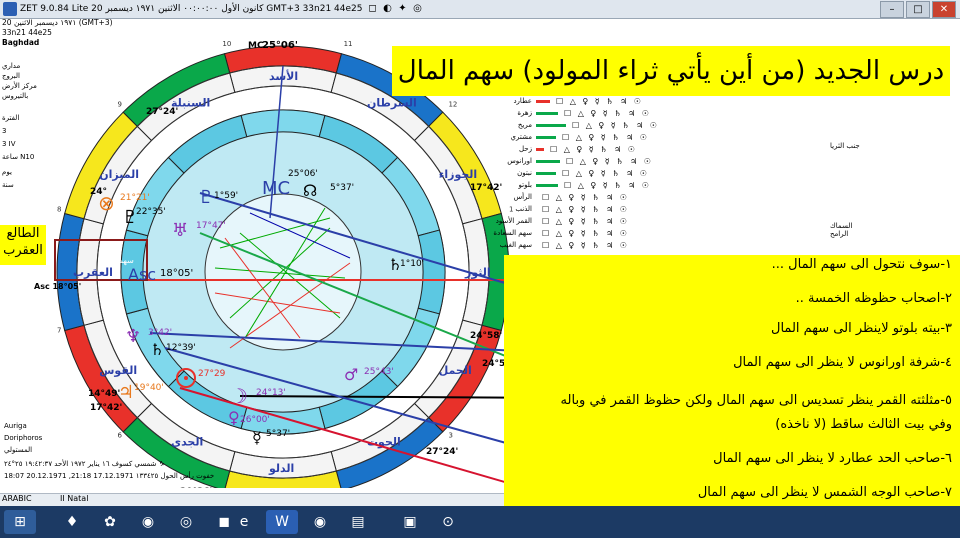  Describe the element at coordinates (559, 245) in the screenshot. I see `table-row: سهم الغيب ☐ △ ♀ ☿ ♄ ♃ ☉` at that location.